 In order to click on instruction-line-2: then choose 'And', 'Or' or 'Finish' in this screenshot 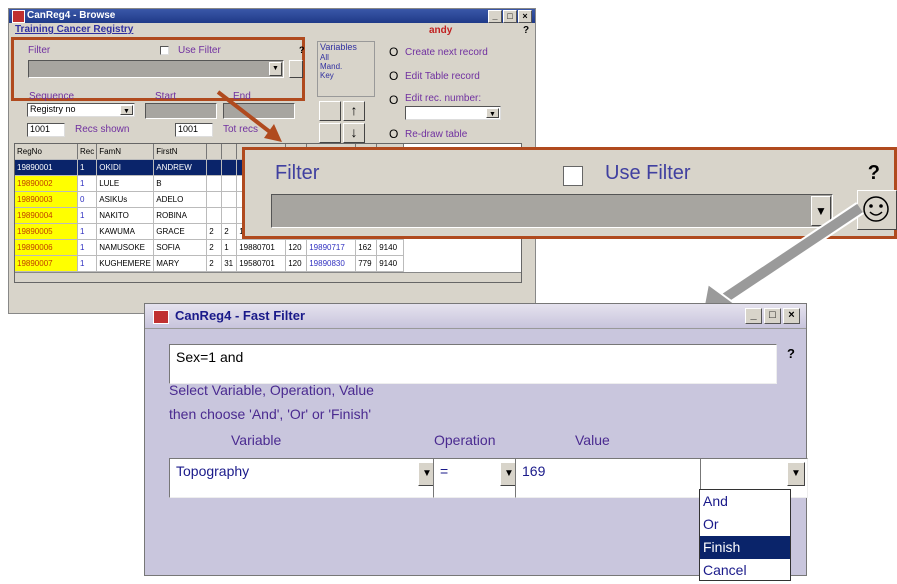, I will do `click(270, 414)`.